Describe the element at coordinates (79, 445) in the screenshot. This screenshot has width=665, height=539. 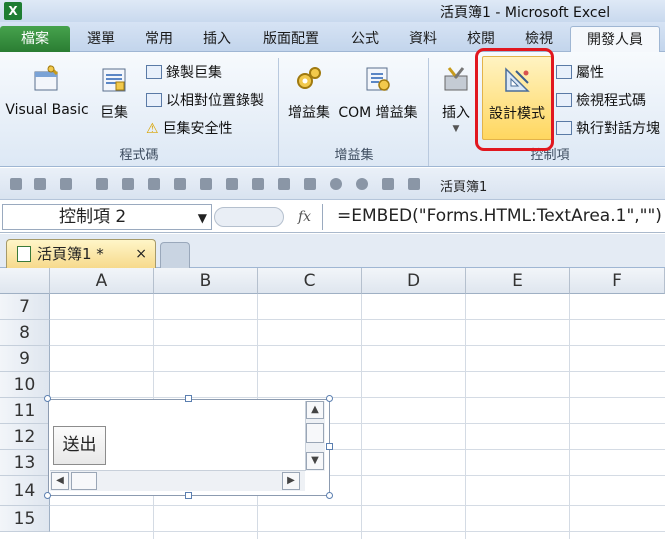
I see `submit-button: 送出` at that location.